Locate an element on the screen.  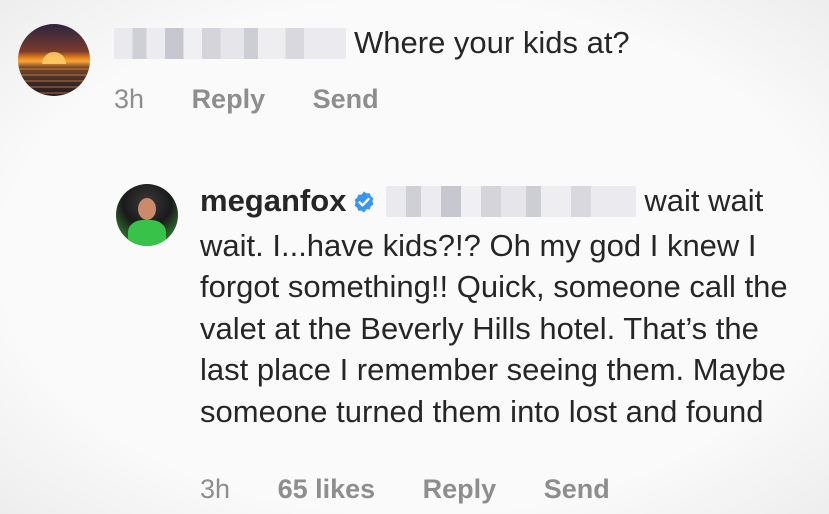
comment-body: Where your kids at? is located at coordinates (372, 43).